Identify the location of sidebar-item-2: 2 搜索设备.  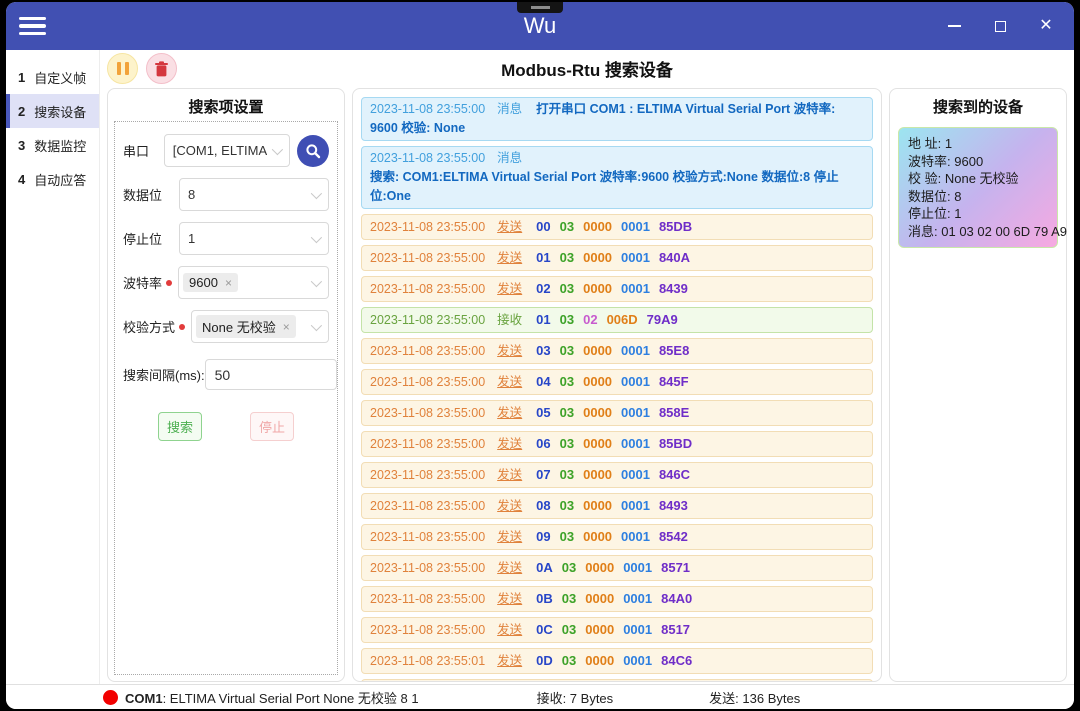
(52, 111).